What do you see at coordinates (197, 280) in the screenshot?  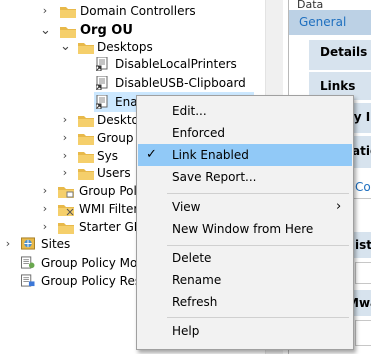 I see `menu-item-label: Rename` at bounding box center [197, 280].